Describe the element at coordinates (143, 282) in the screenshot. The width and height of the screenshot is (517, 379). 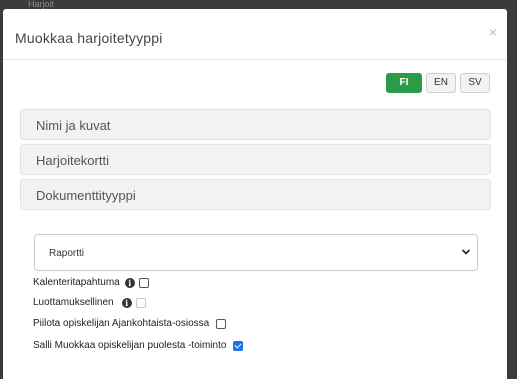
I see `calendar-event-checkbox` at that location.